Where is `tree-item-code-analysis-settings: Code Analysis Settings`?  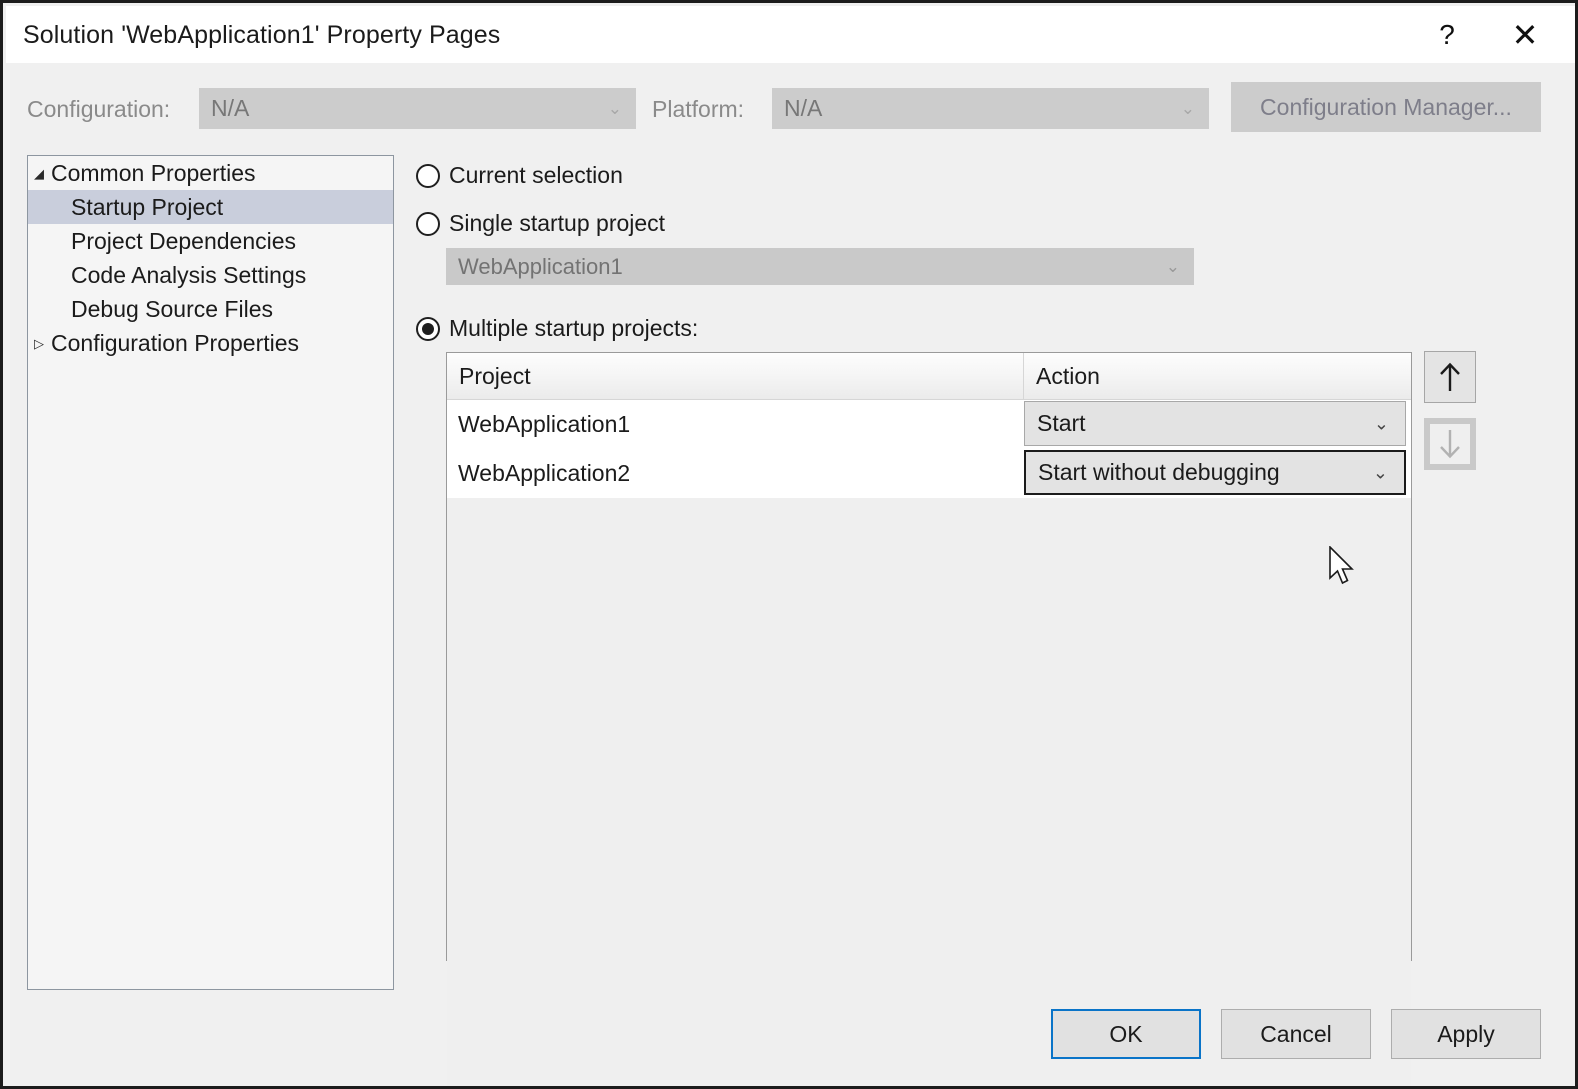 tree-item-code-analysis-settings: Code Analysis Settings is located at coordinates (210, 275).